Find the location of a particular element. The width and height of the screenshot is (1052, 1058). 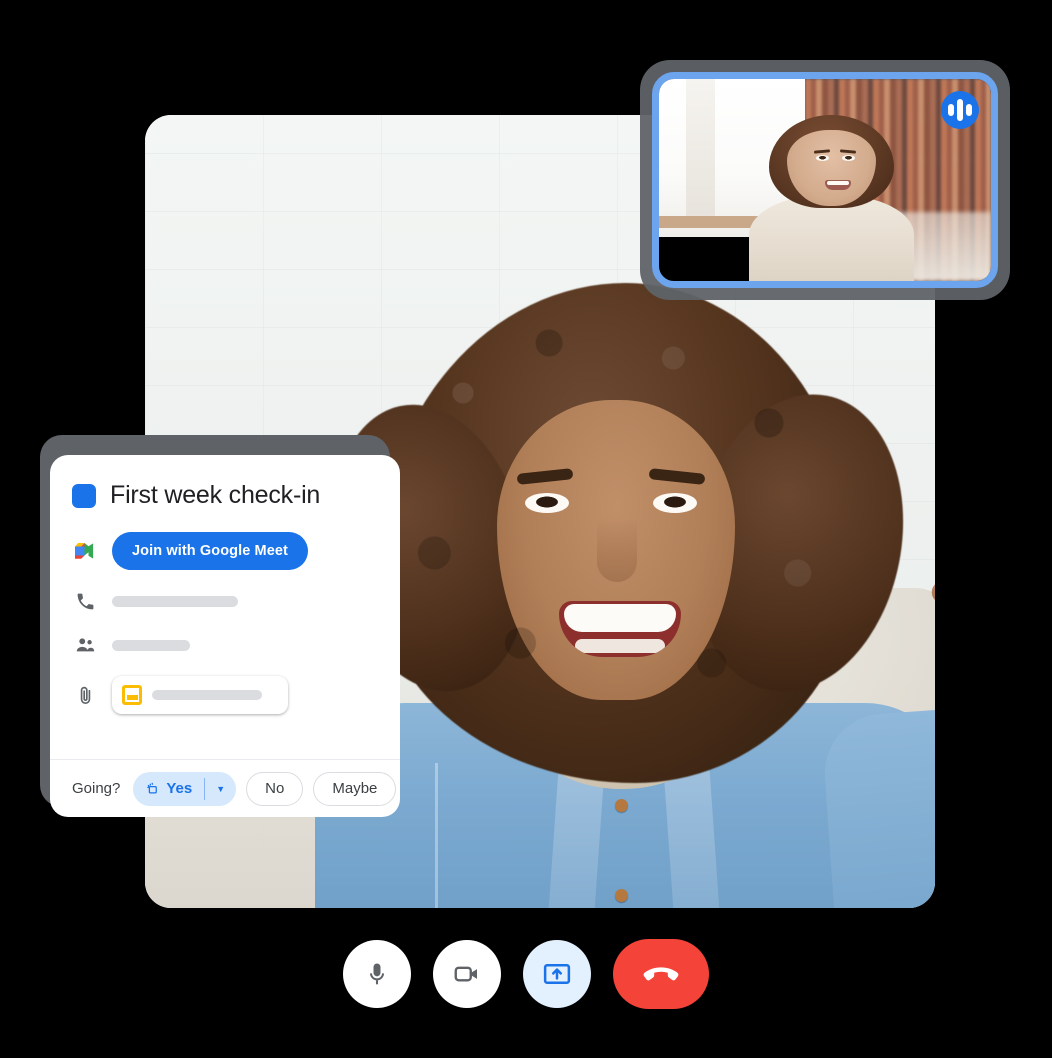

phone-icon is located at coordinates (85, 601).